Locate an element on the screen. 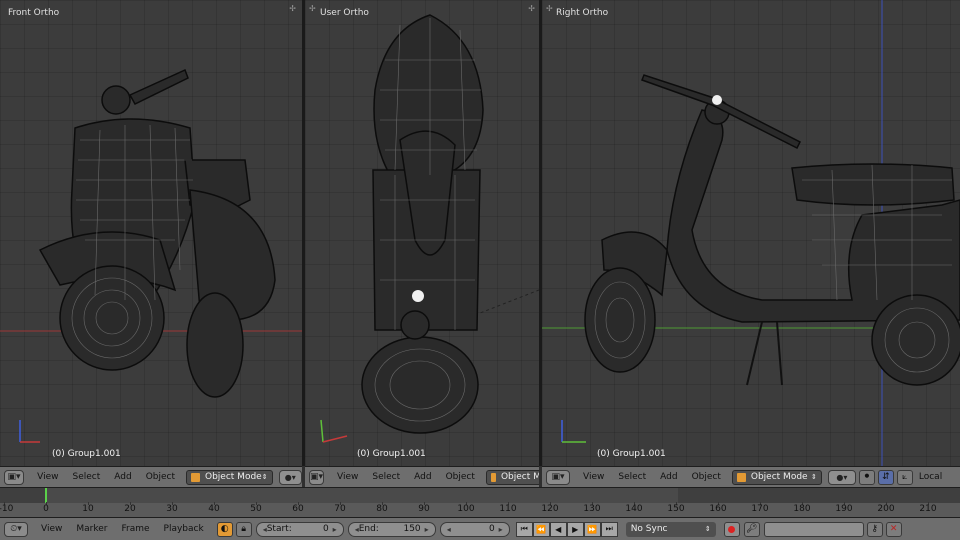  viewport-label: Right Ortho is located at coordinates (582, 13).